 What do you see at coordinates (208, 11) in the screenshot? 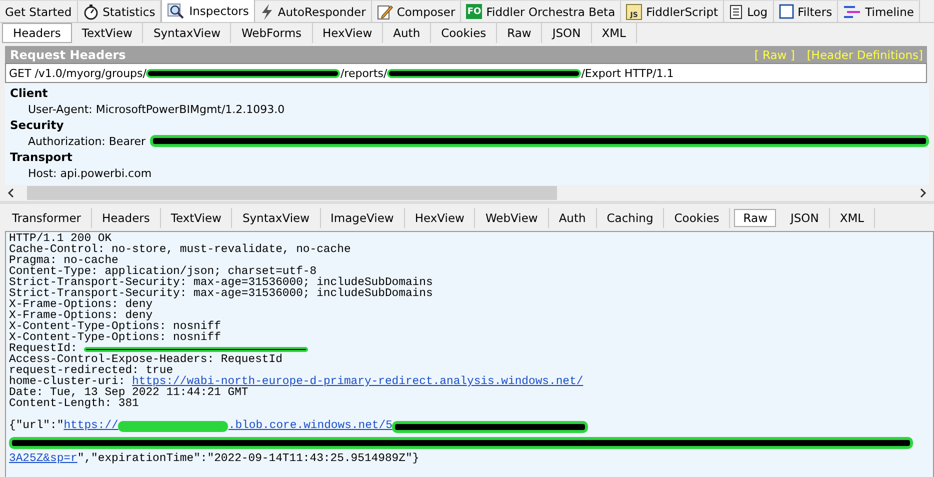
I see `tab: Inspectors` at bounding box center [208, 11].